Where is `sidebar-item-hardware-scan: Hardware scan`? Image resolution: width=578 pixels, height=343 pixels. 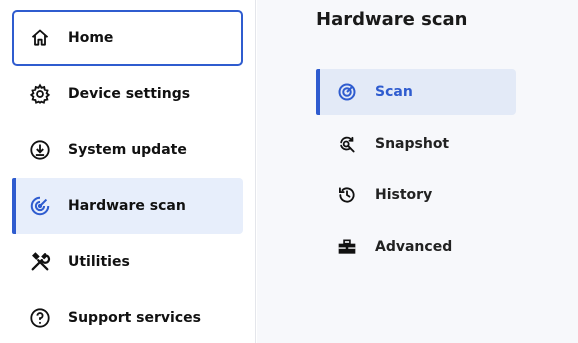 sidebar-item-hardware-scan: Hardware scan is located at coordinates (127, 206).